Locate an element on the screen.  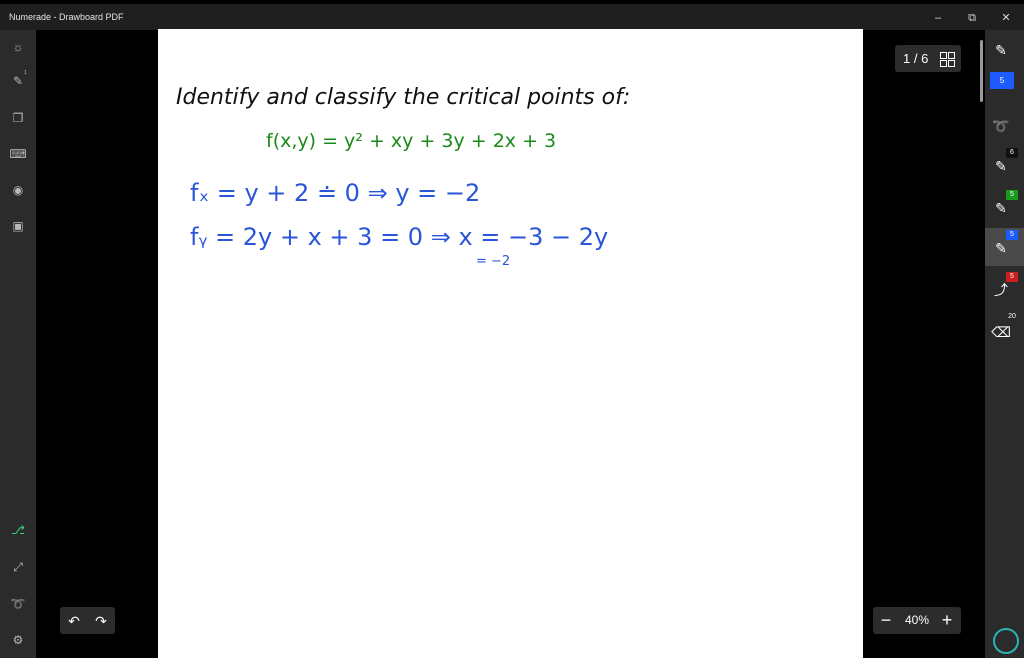
pen-black-badge: 6 is located at coordinates (1012, 153).